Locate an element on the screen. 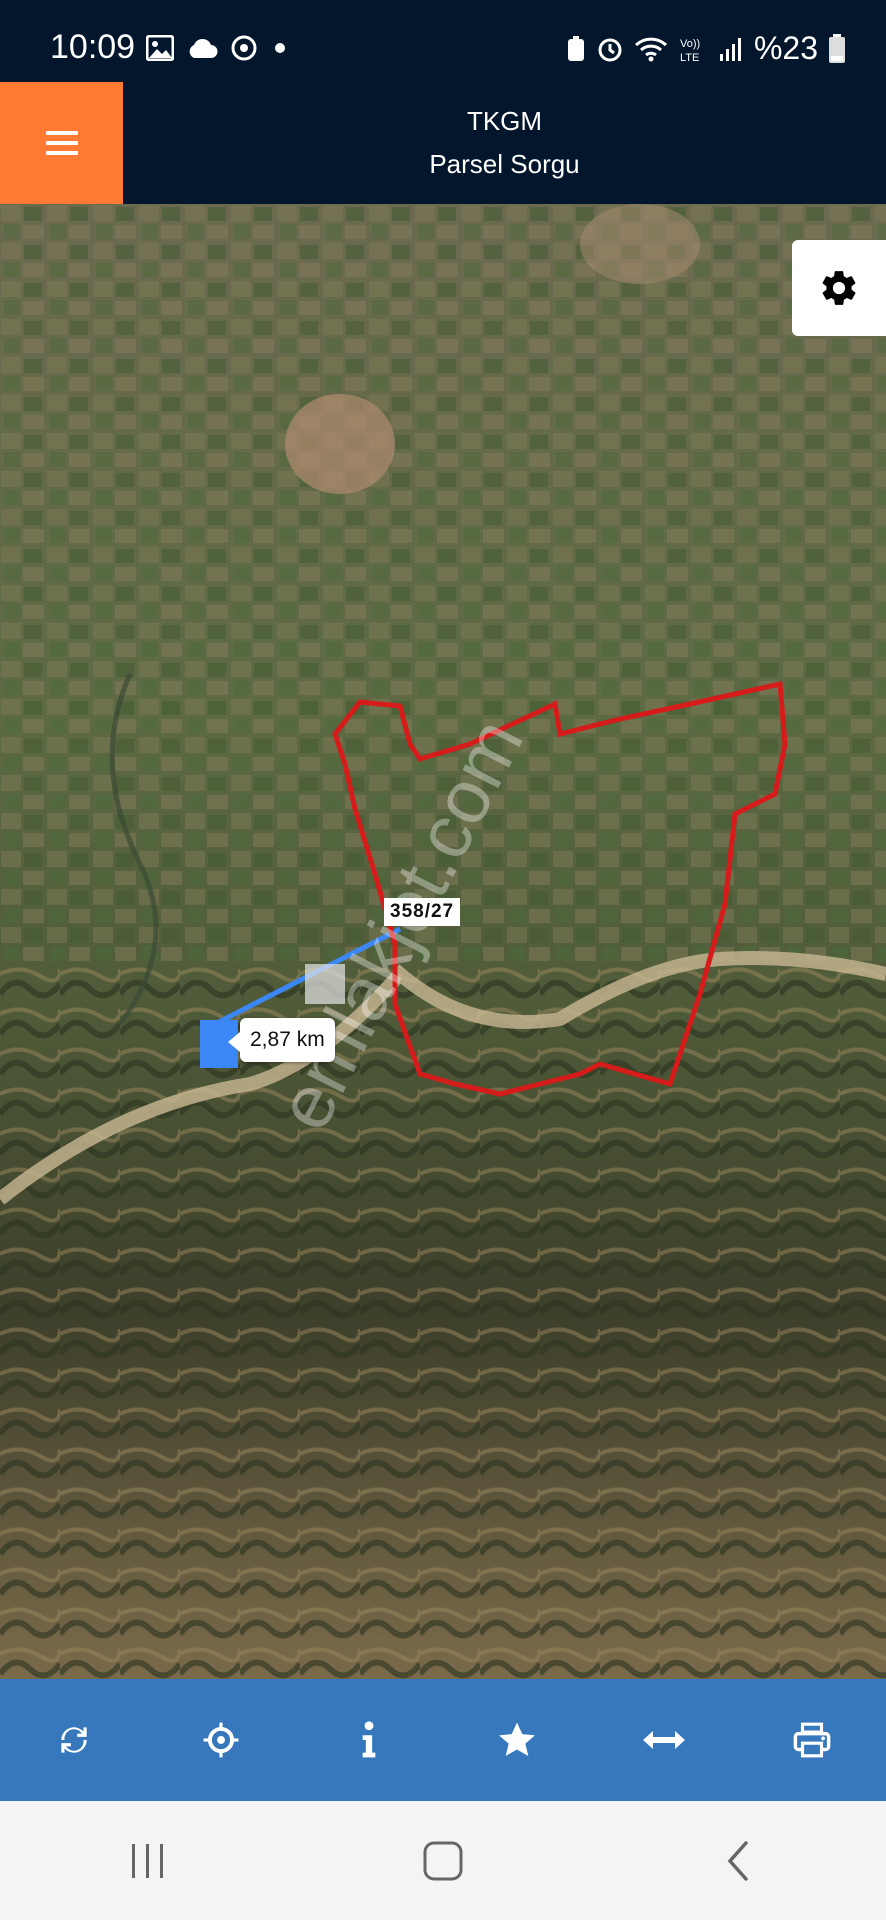 This screenshot has width=886, height=1920. cloud-icon is located at coordinates (203, 48).